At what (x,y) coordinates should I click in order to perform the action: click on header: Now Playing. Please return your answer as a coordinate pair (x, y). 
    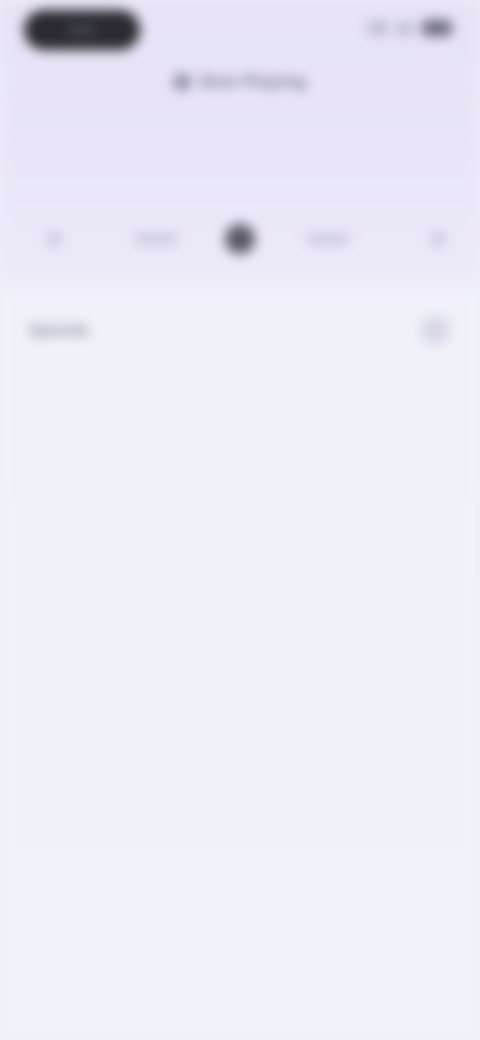
    Looking at the image, I should click on (240, 82).